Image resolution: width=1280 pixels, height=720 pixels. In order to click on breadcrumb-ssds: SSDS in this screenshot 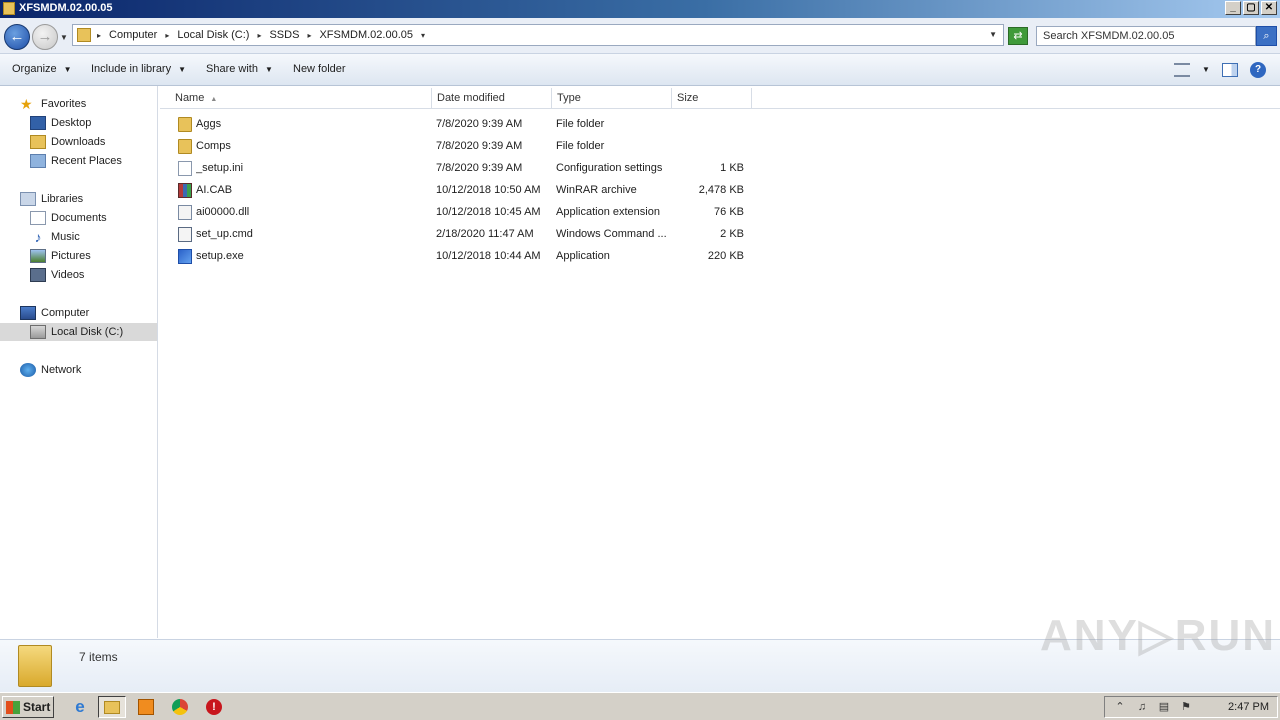, I will do `click(284, 35)`.